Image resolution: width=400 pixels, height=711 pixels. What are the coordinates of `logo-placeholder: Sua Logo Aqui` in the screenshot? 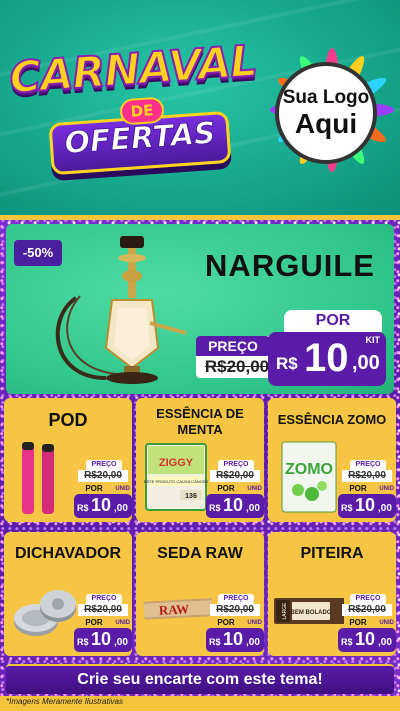 It's located at (325, 115).